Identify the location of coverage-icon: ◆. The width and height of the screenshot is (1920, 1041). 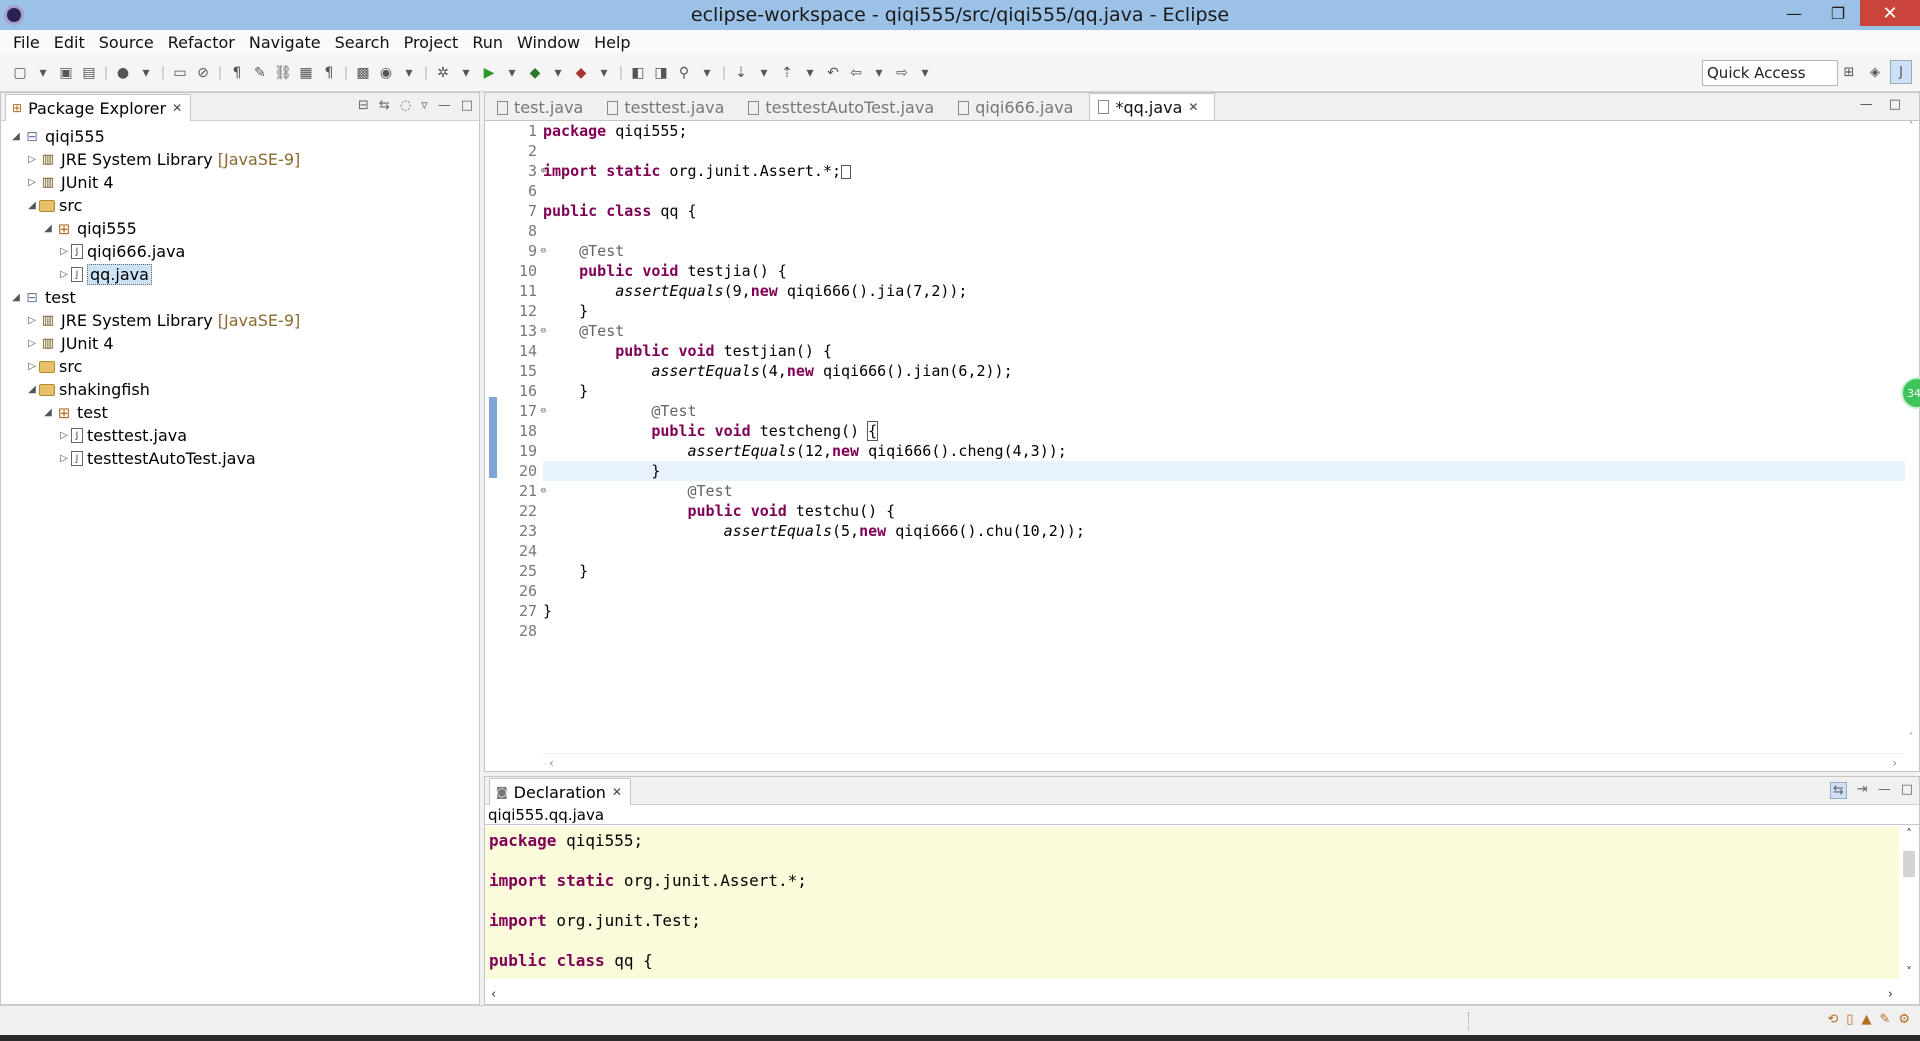
(535, 73).